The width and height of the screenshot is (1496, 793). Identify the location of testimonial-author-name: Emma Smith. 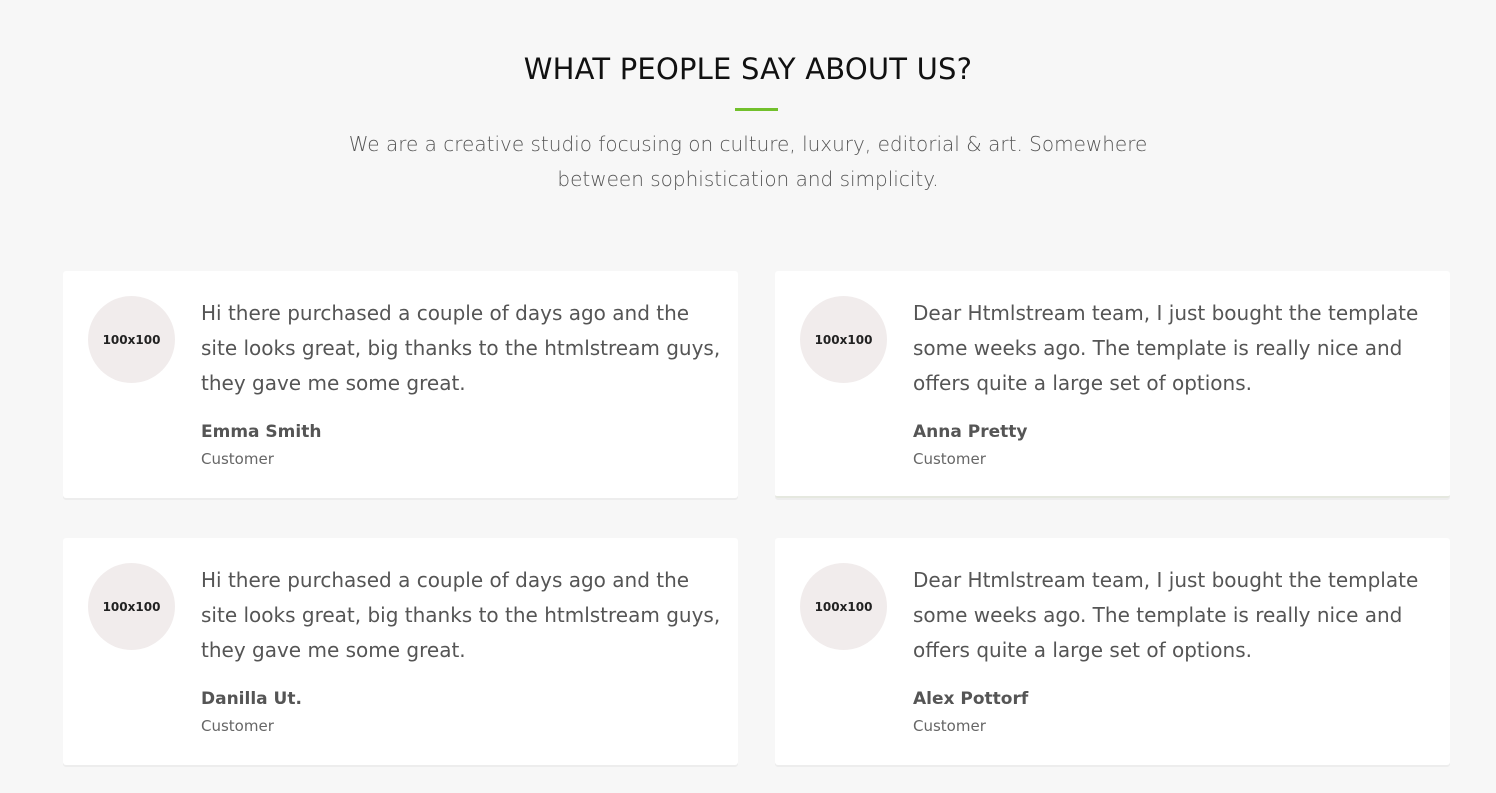
(261, 432).